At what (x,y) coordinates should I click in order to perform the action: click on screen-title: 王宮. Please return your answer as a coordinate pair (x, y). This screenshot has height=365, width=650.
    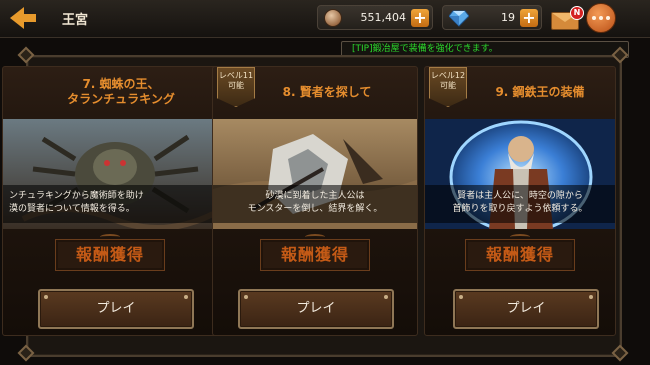
    Looking at the image, I should click on (75, 20).